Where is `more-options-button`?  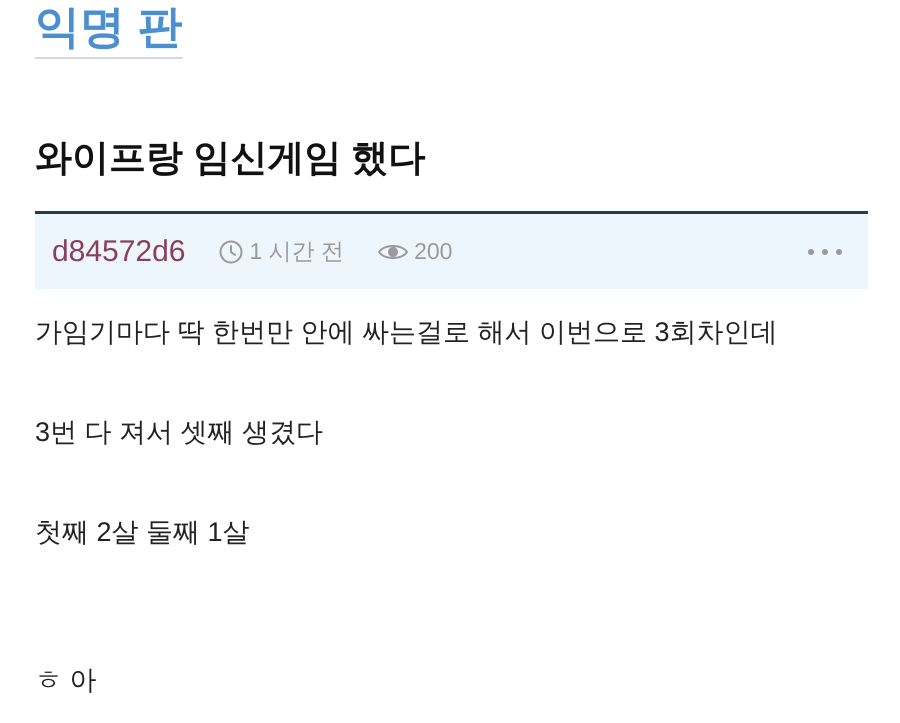
more-options-button is located at coordinates (825, 251).